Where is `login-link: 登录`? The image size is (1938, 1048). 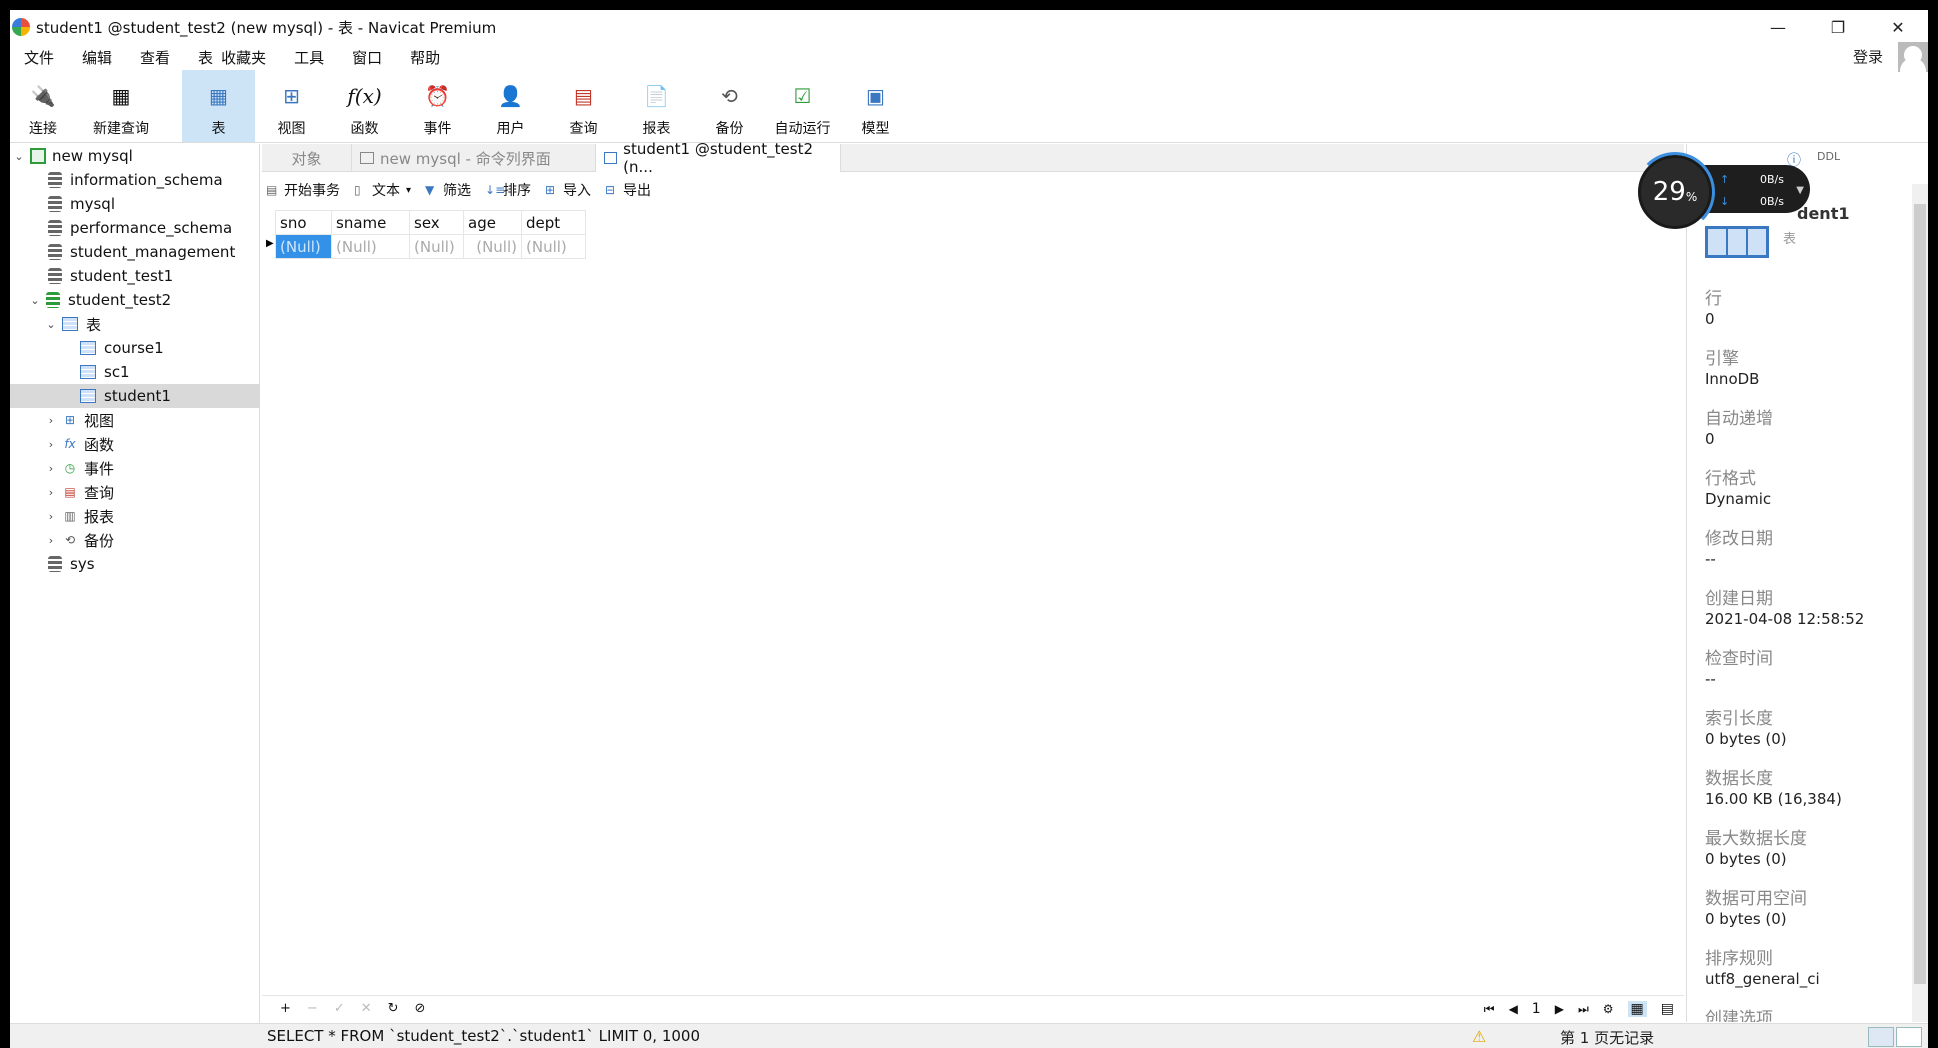 login-link: 登录 is located at coordinates (1868, 56).